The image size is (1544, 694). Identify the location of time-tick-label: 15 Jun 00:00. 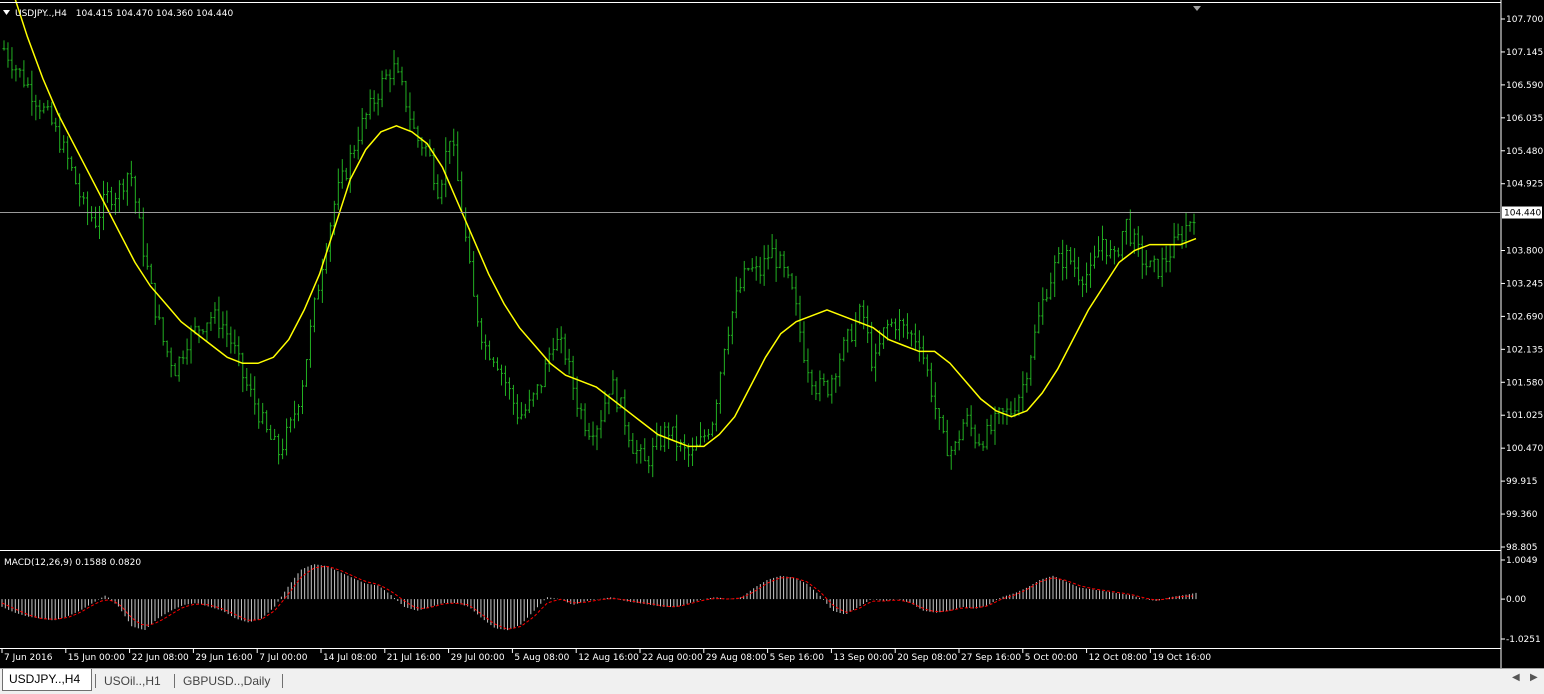
(96, 658).